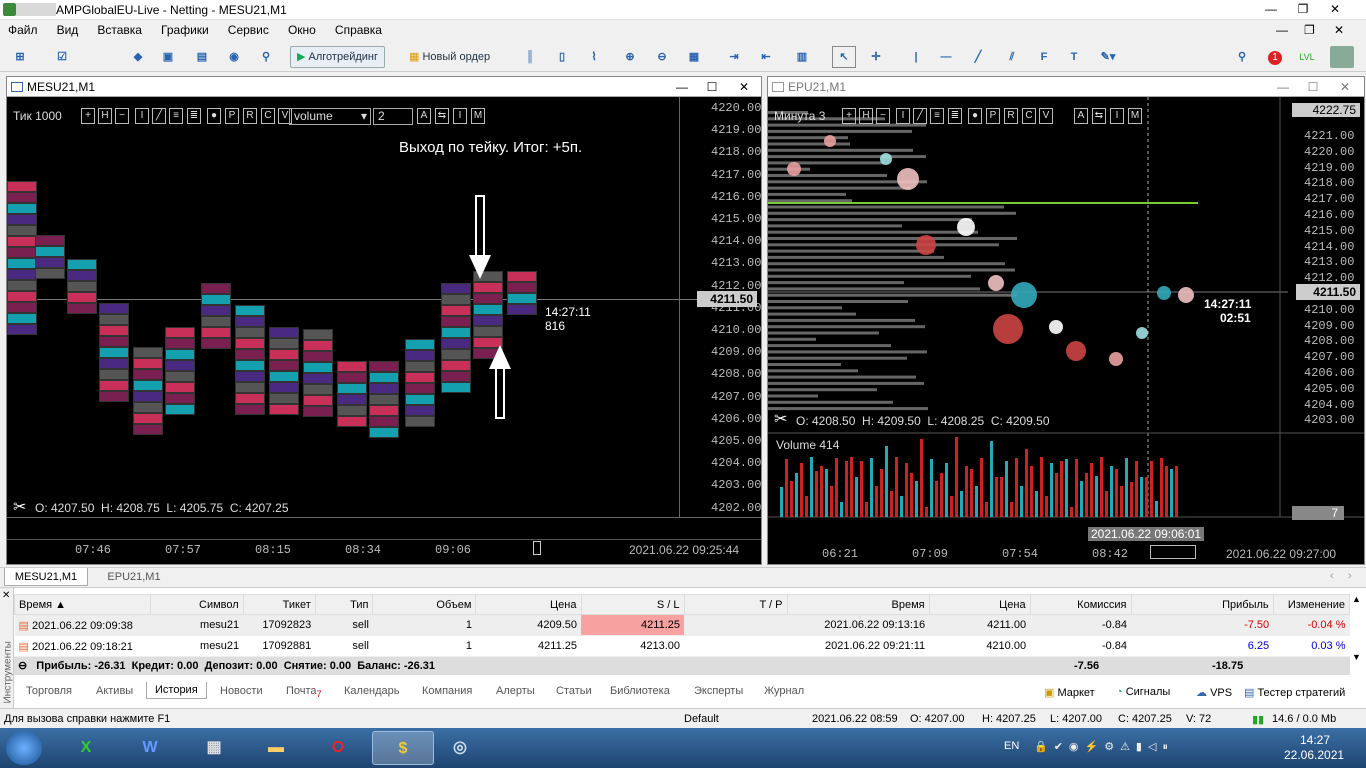 The image size is (1366, 768). What do you see at coordinates (460, 748) in the screenshot?
I see `network-app-icon: ◎` at bounding box center [460, 748].